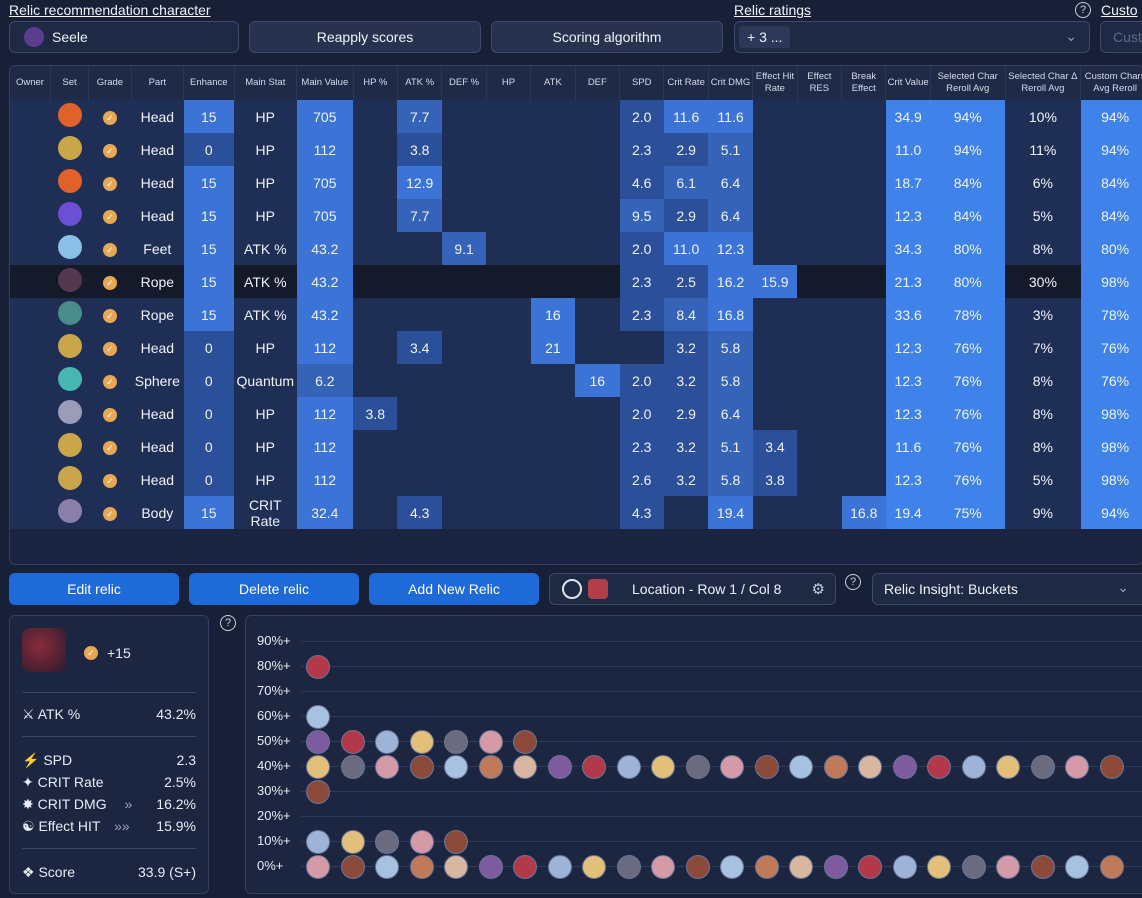 This screenshot has height=898, width=1142. What do you see at coordinates (607, 37) in the screenshot?
I see `scoring-algorithm-button: Scoring algorithm` at bounding box center [607, 37].